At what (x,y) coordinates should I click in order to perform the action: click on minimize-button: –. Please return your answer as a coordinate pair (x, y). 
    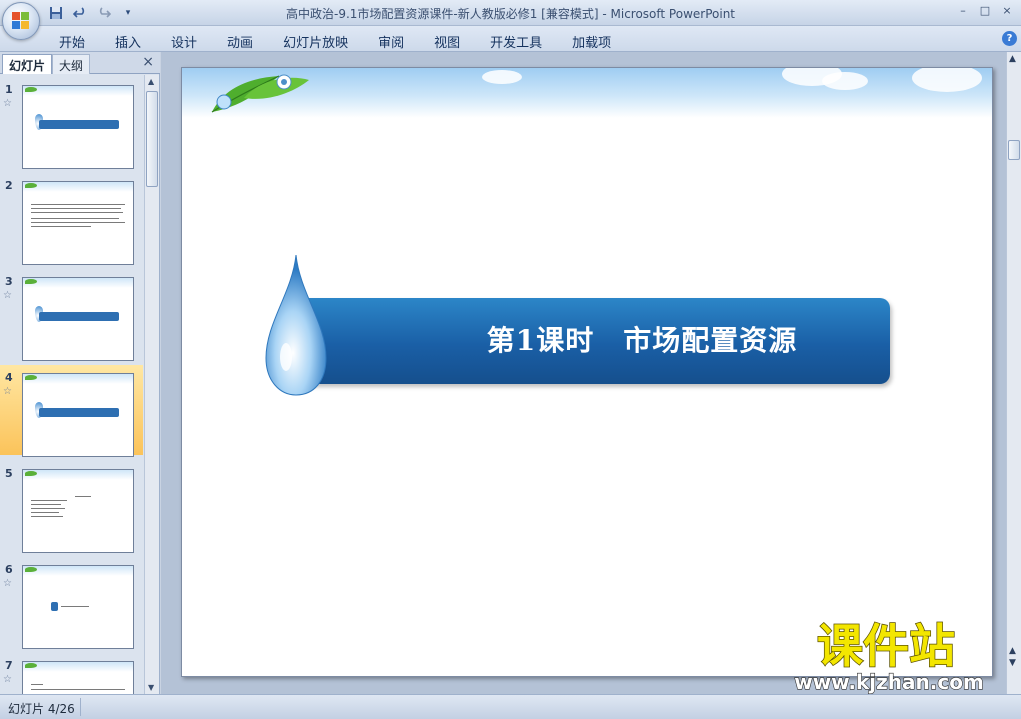
    Looking at the image, I should click on (963, 10).